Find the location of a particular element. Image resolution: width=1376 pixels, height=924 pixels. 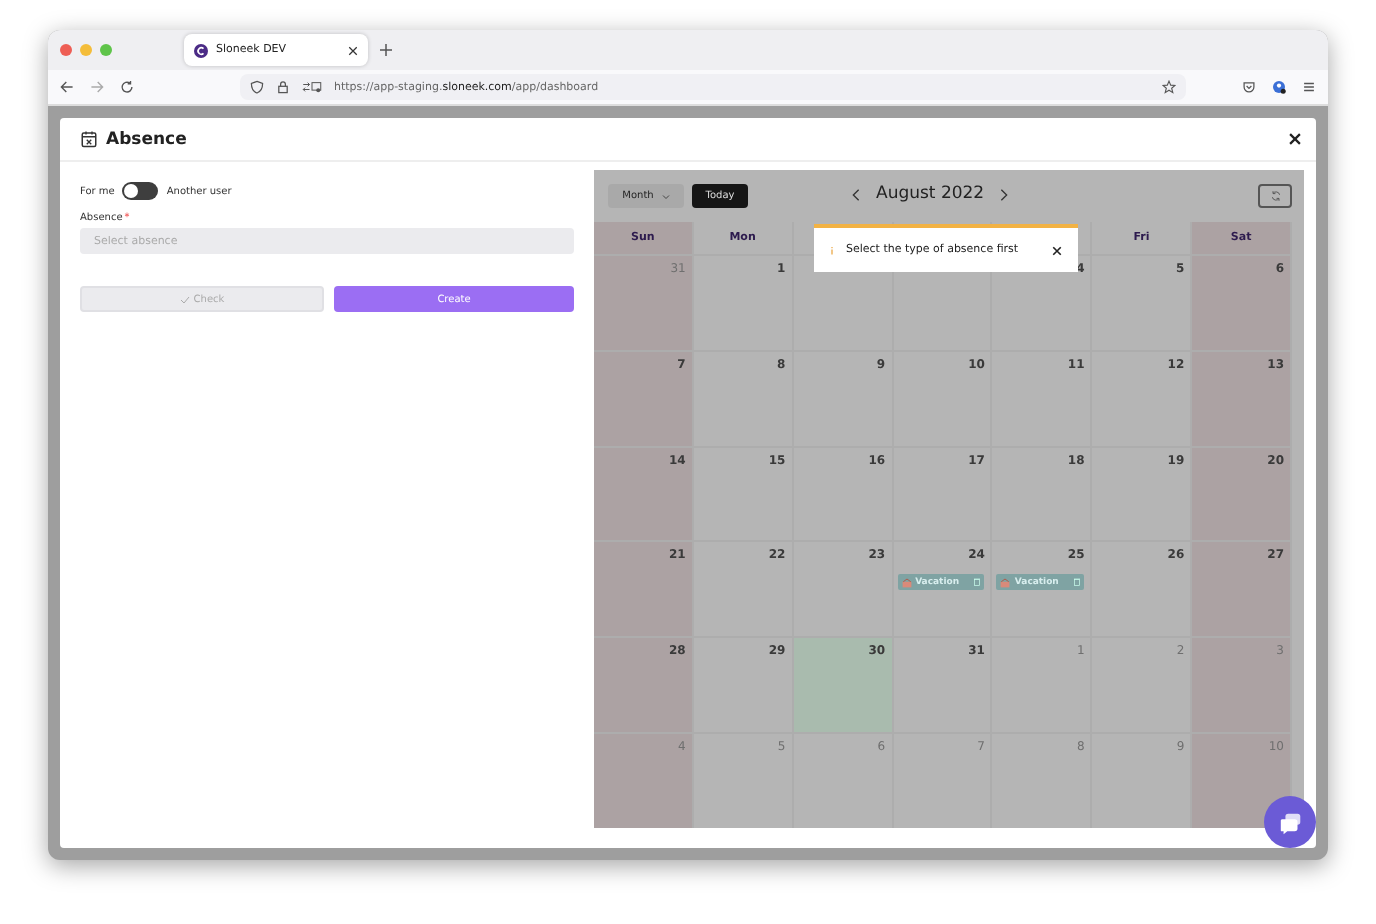

refresh-button is located at coordinates (1275, 196).